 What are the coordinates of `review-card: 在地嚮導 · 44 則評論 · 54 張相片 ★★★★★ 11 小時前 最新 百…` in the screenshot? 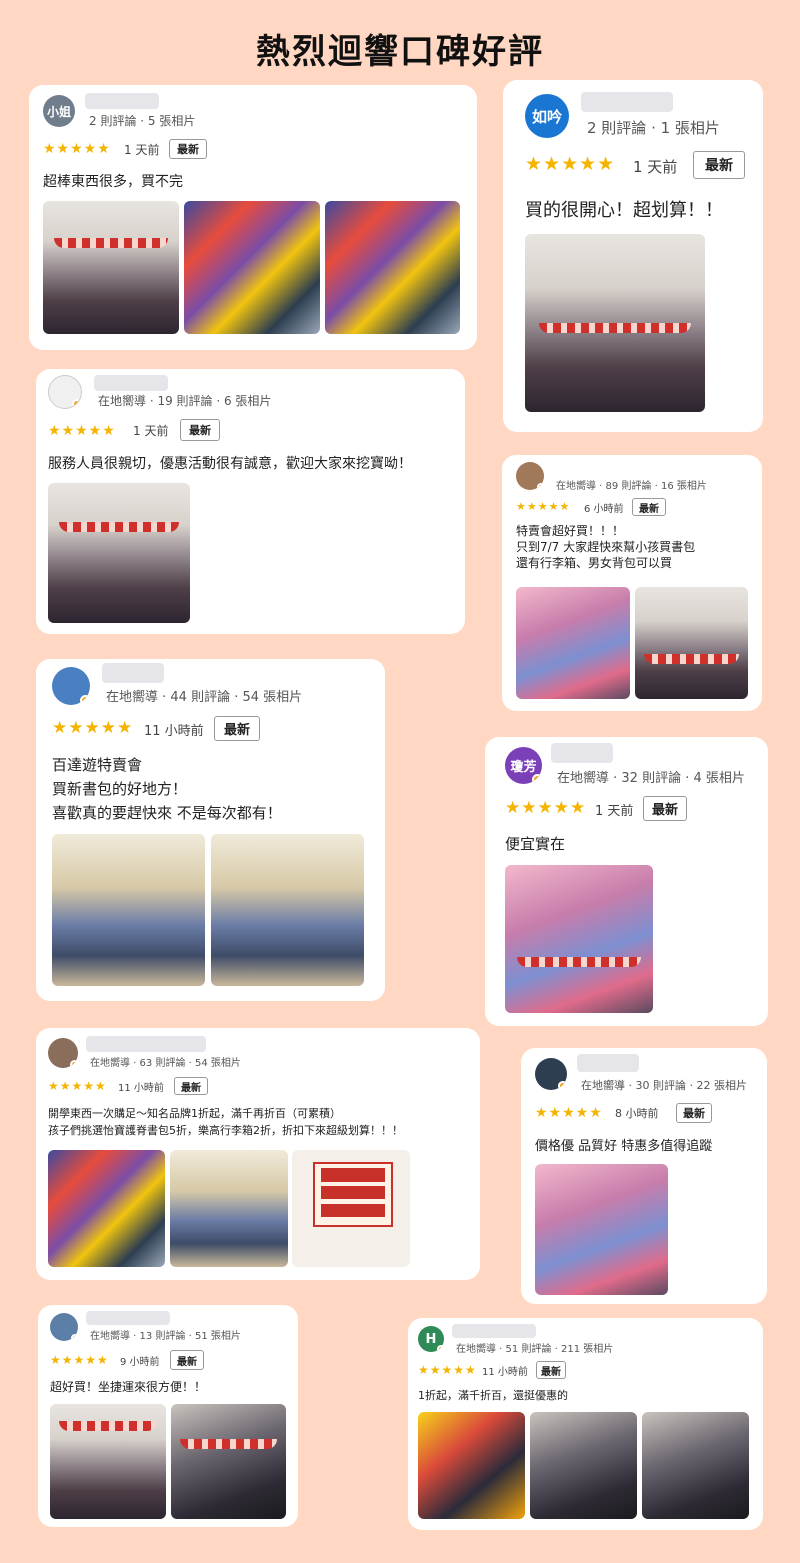 It's located at (210, 830).